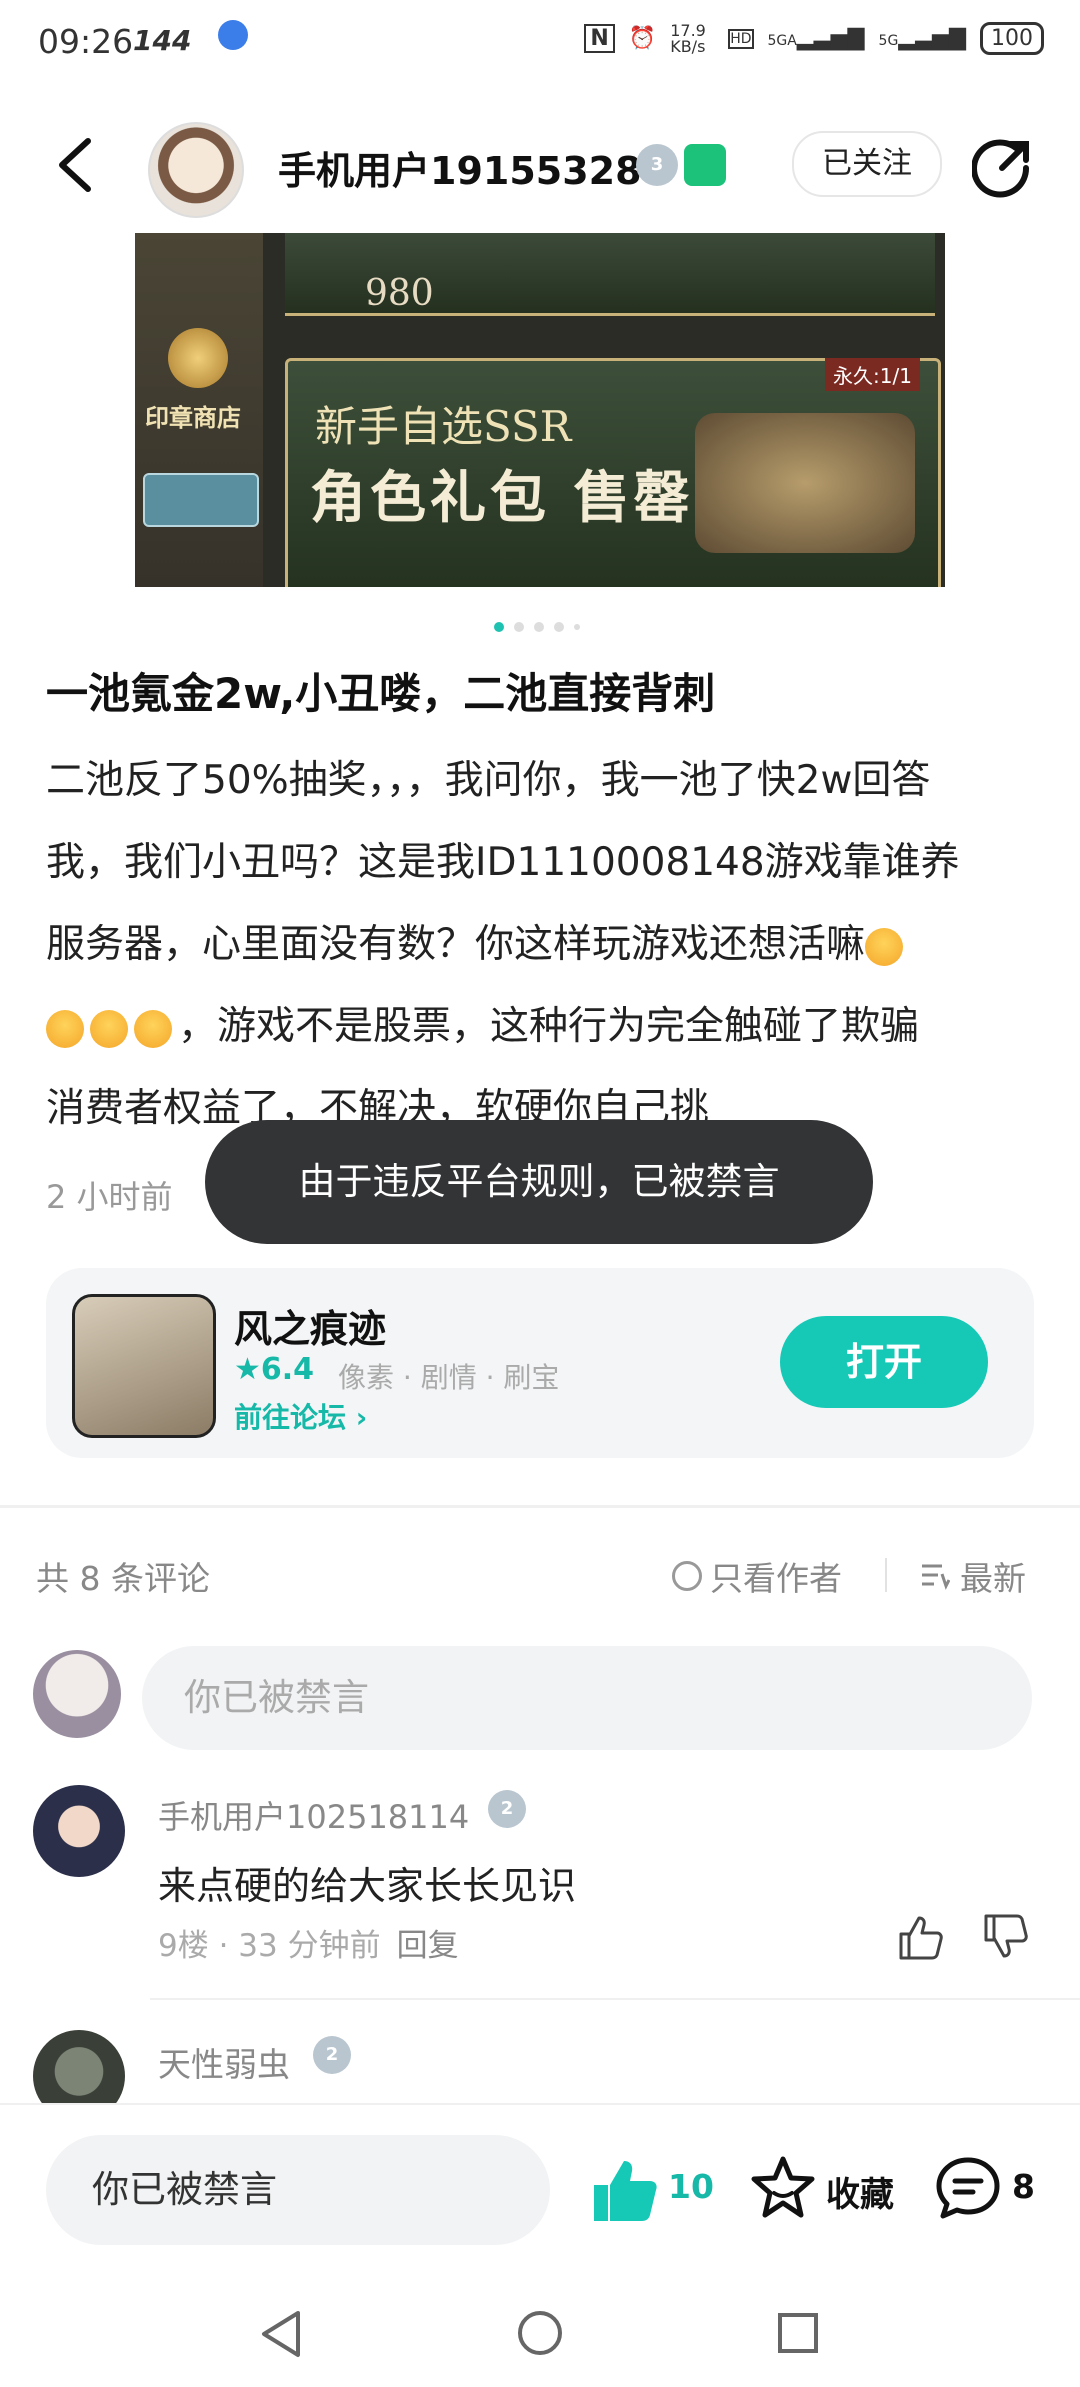 This screenshot has width=1080, height=2387. I want to click on signal-icon: 5G▂▃▅▇, so click(922, 38).